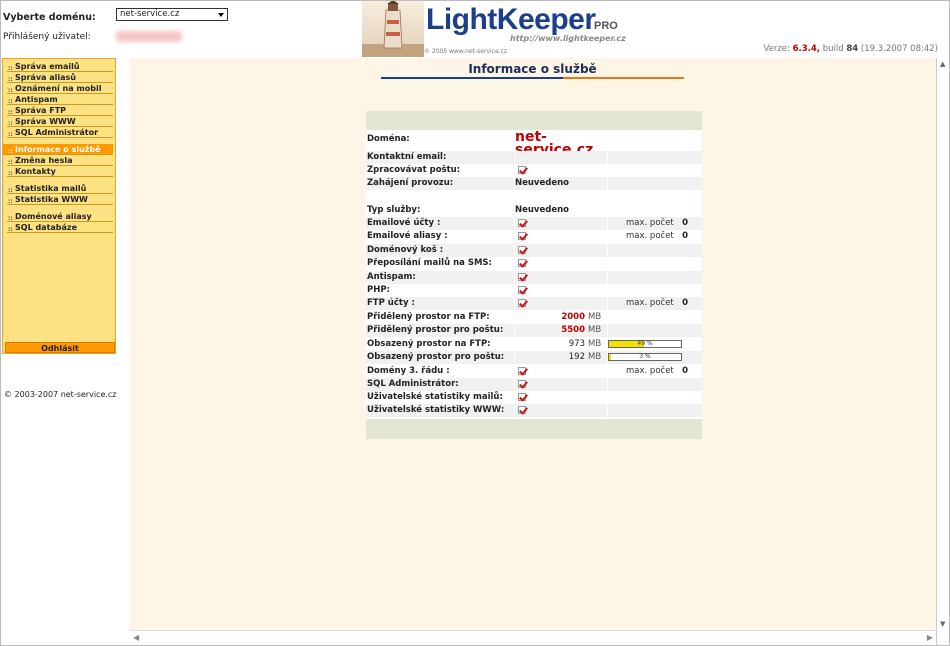 This screenshot has width=950, height=646. Describe the element at coordinates (60, 199) in the screenshot. I see `sidebar-item-statistika-www: :: Statistika WWW` at that location.